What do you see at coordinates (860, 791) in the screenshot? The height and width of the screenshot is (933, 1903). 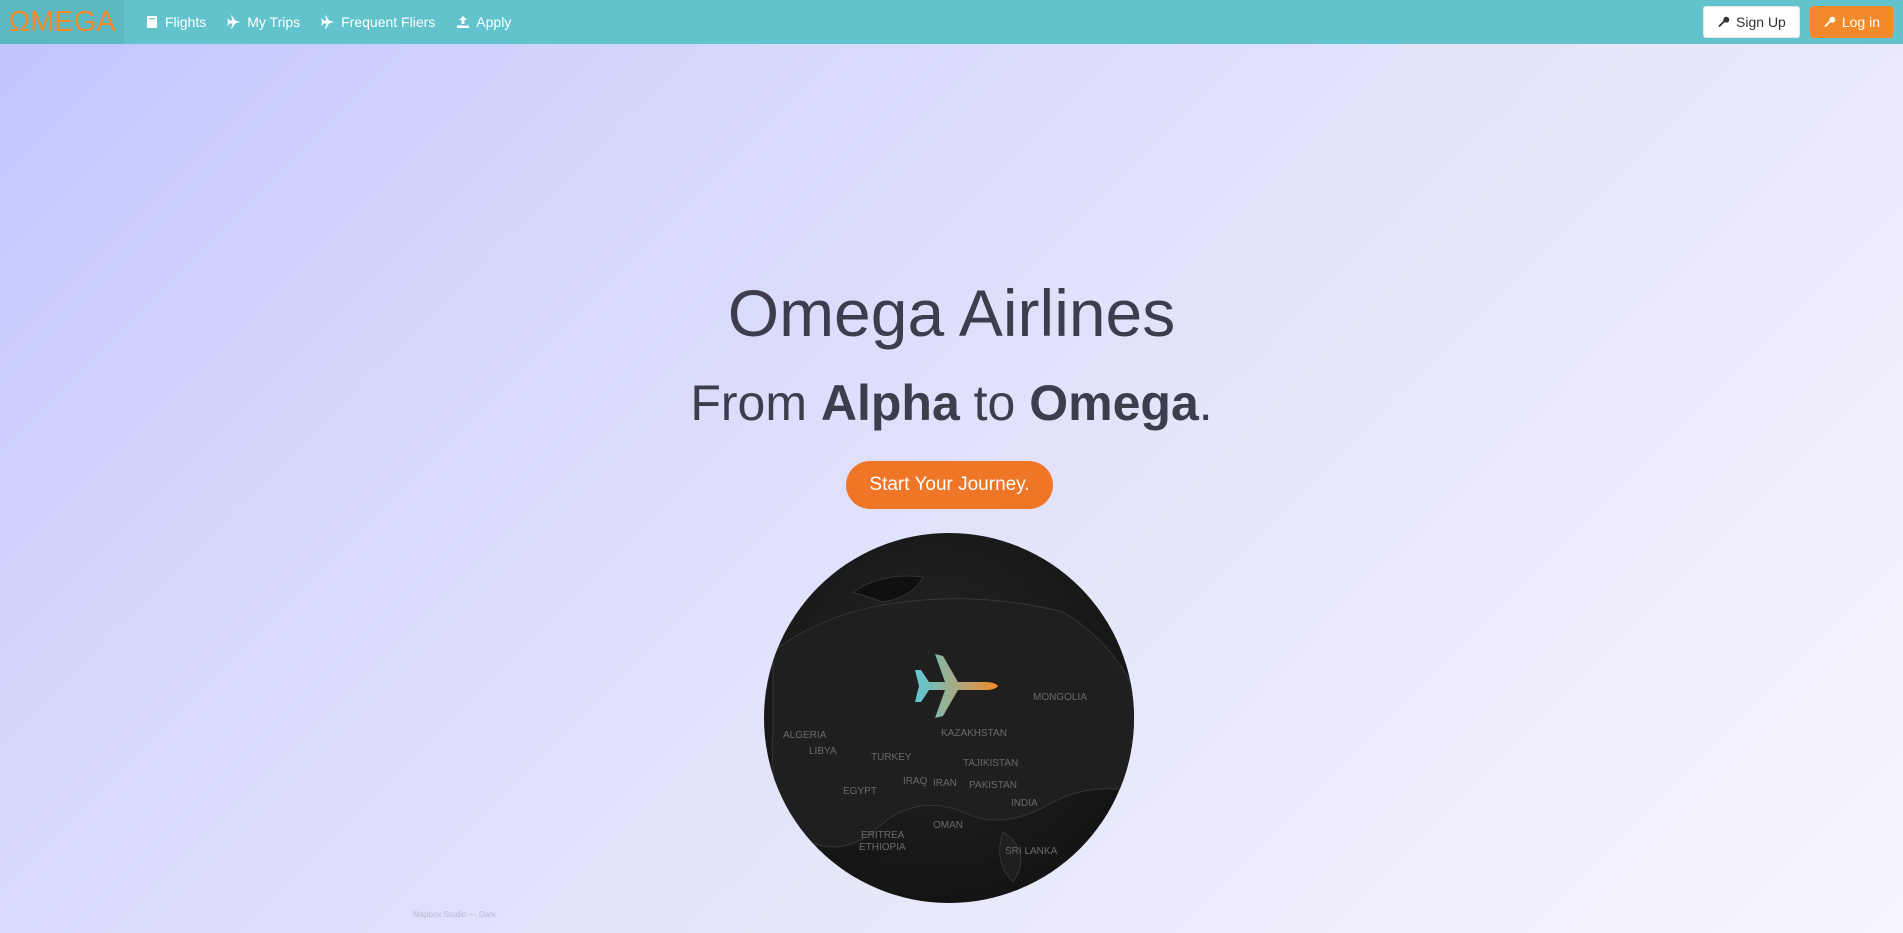 I see `map-label: EGYPT` at bounding box center [860, 791].